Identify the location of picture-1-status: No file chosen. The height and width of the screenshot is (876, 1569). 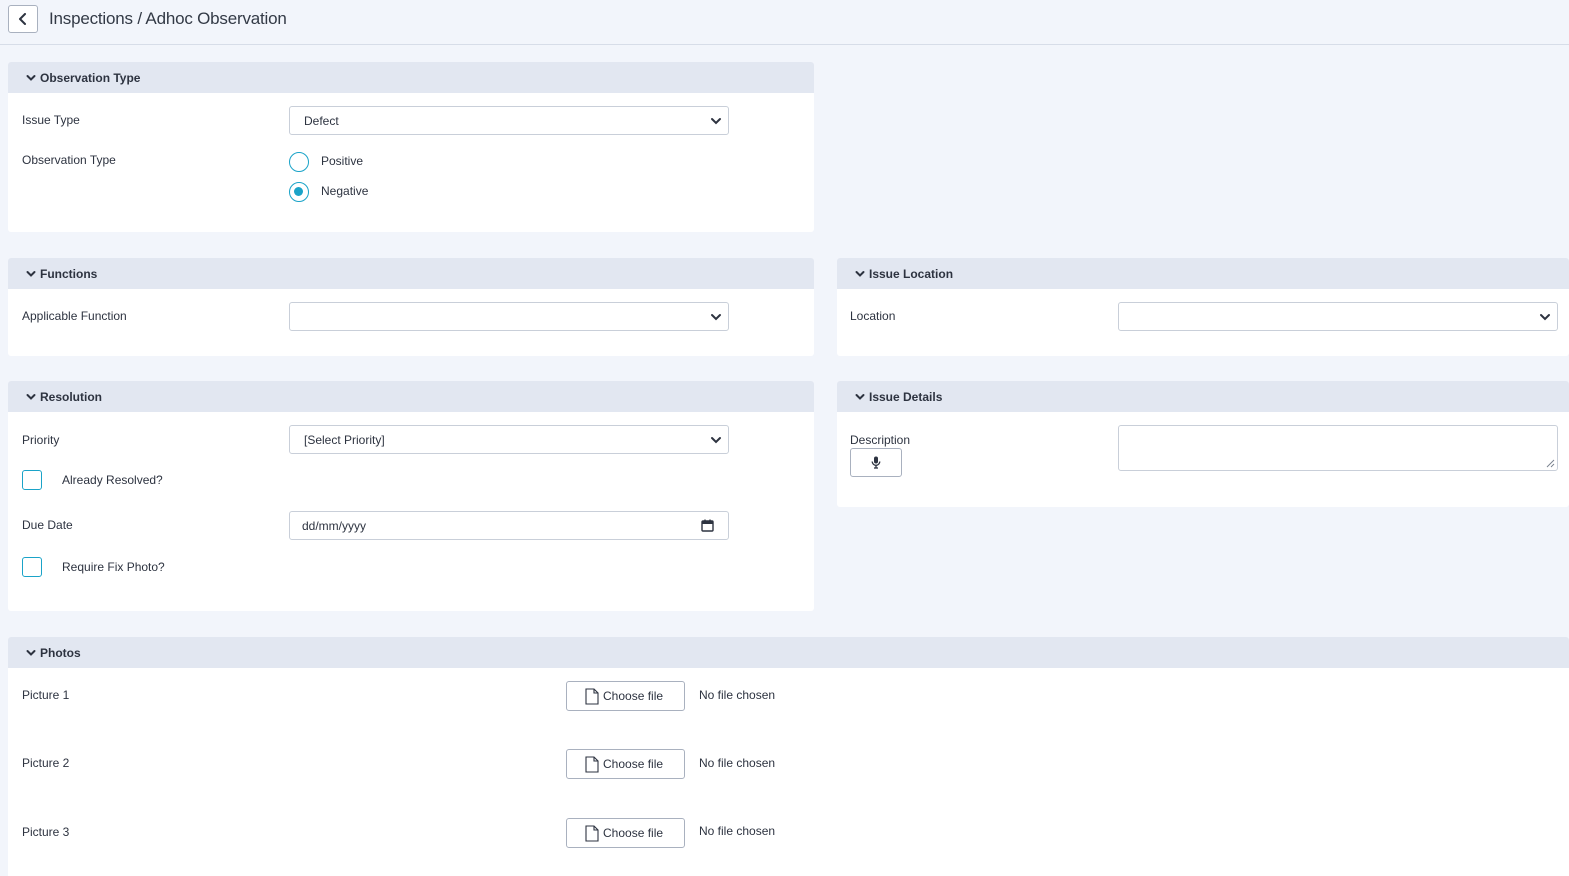
(737, 695).